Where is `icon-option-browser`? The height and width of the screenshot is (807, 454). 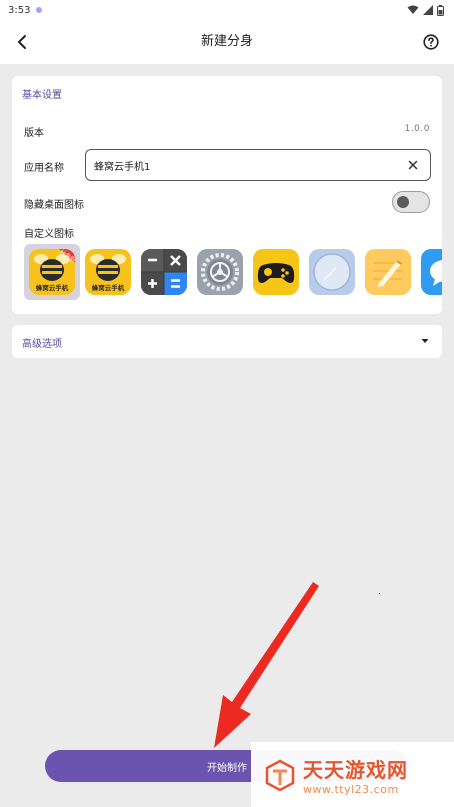
icon-option-browser is located at coordinates (332, 272).